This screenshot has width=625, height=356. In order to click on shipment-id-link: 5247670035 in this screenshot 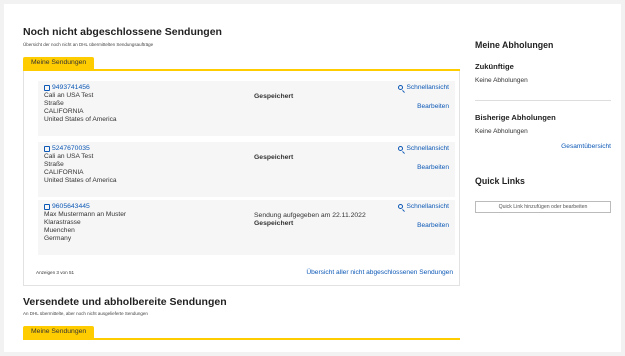, I will do `click(67, 148)`.